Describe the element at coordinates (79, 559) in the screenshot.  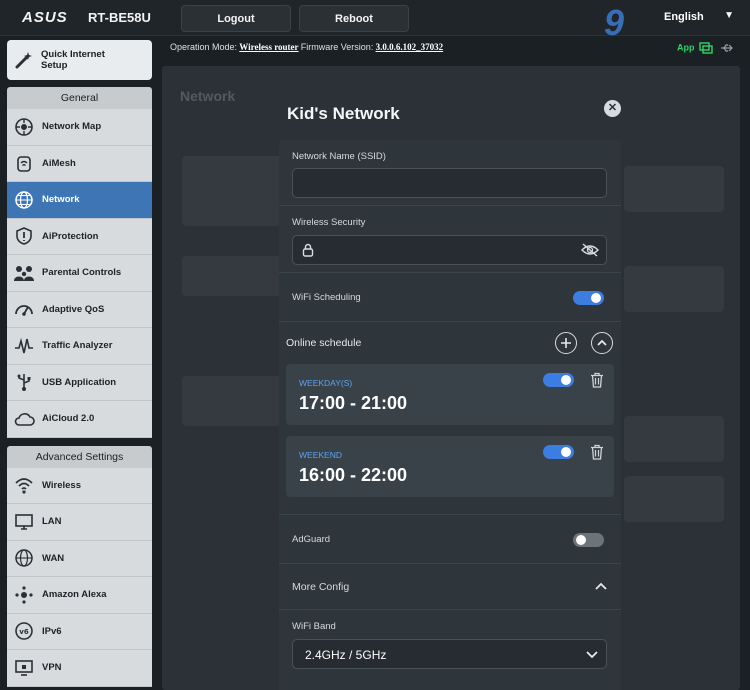
I see `sidebar-item-wan: WAN` at that location.